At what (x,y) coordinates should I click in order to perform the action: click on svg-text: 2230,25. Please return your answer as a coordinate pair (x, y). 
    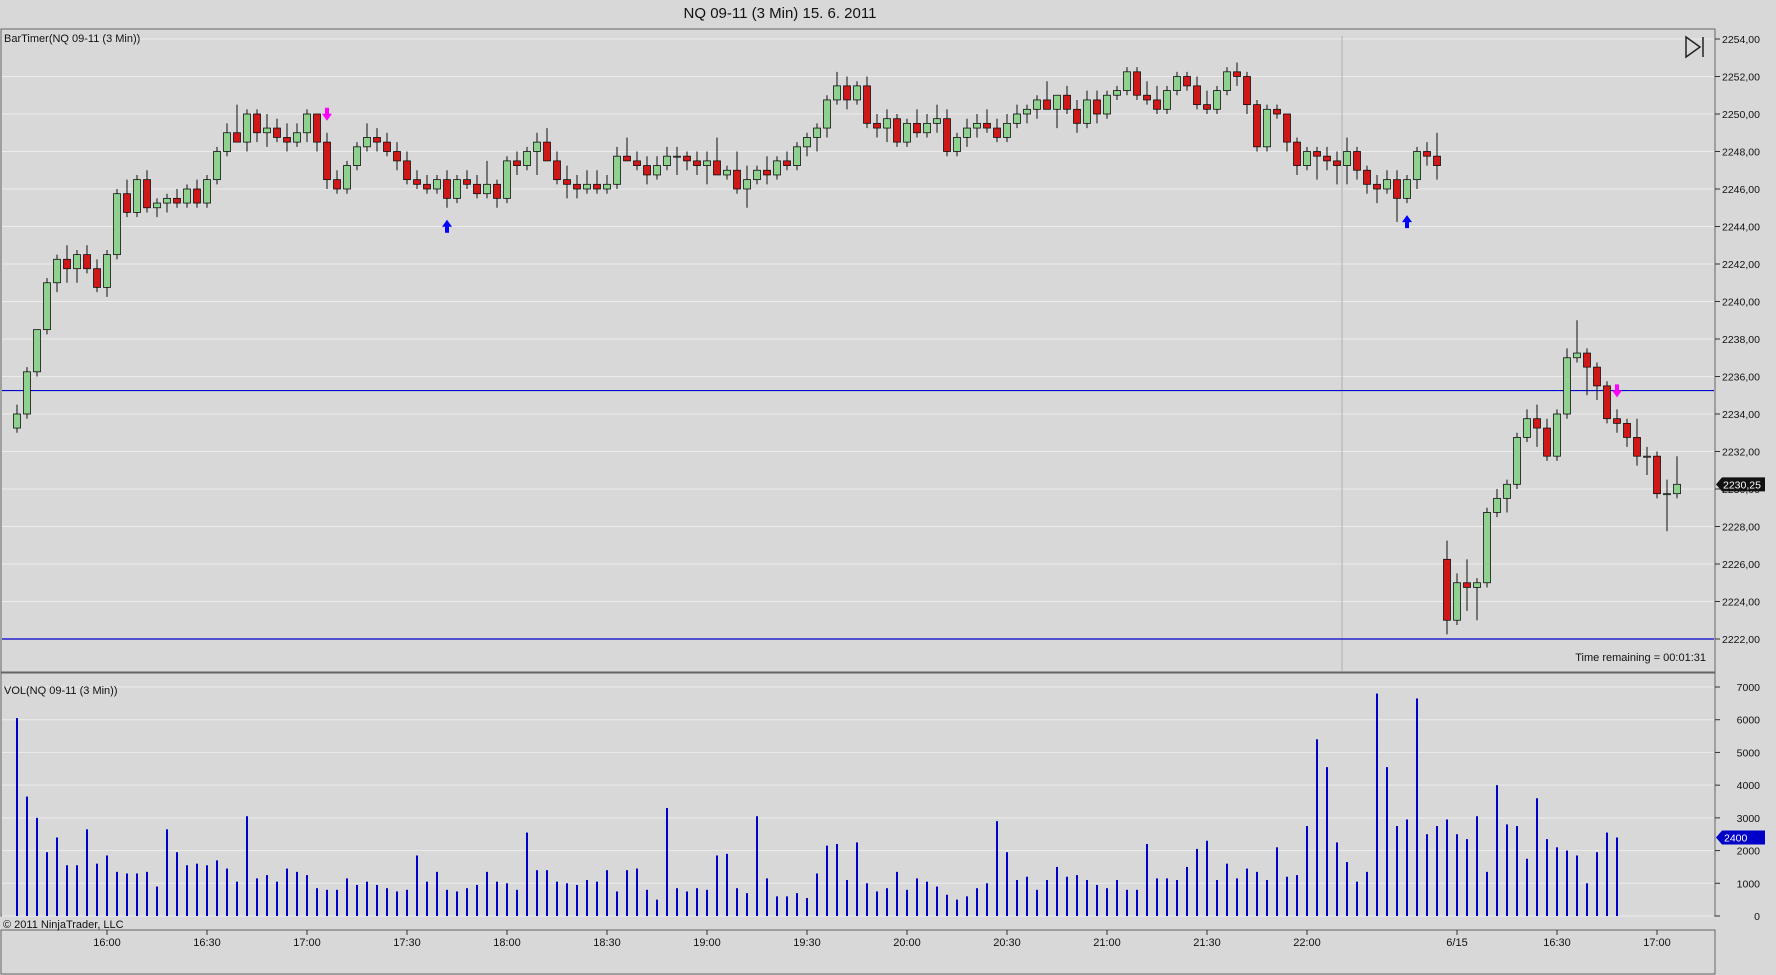
    Looking at the image, I should click on (1742, 485).